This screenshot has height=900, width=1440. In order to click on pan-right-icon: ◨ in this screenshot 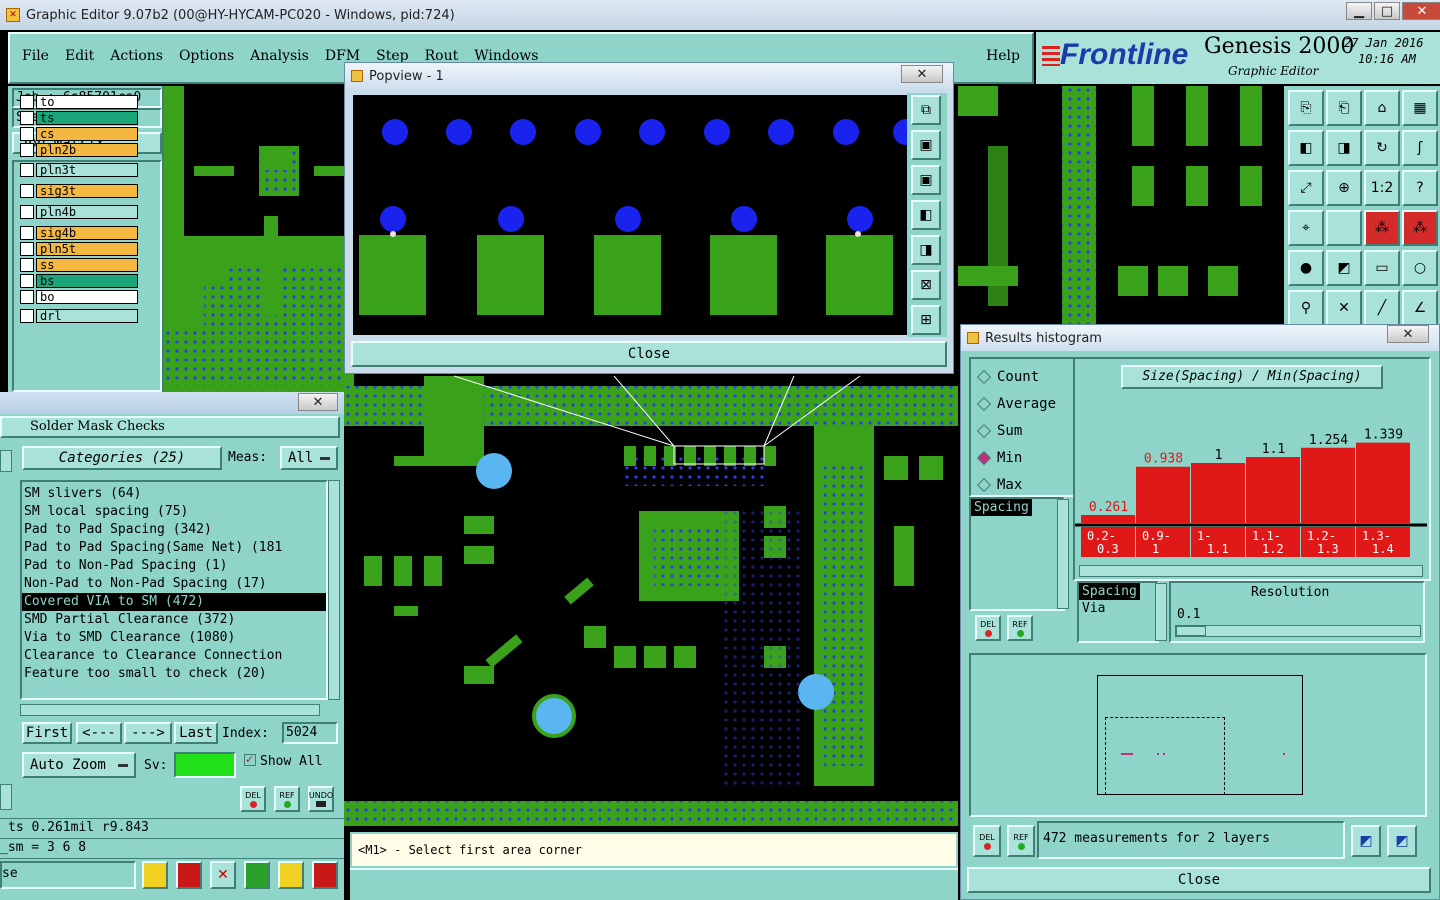, I will do `click(1344, 148)`.